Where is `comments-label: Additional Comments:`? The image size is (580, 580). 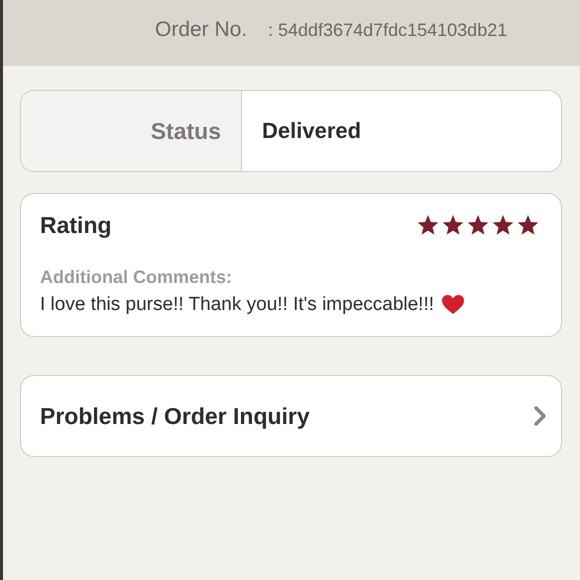 comments-label: Additional Comments: is located at coordinates (136, 277).